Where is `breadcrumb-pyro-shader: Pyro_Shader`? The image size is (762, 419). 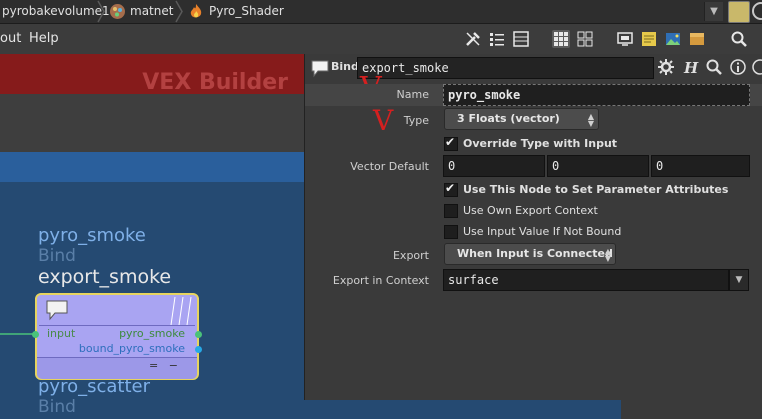
breadcrumb-pyro-shader: Pyro_Shader is located at coordinates (246, 11).